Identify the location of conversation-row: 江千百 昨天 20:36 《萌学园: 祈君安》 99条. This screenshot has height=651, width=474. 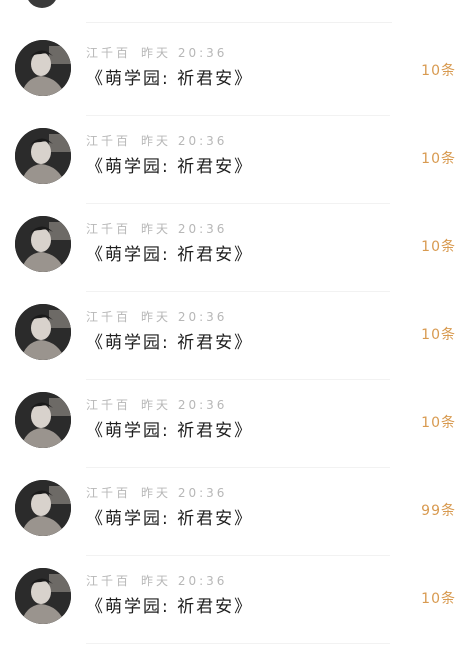
(237, 512).